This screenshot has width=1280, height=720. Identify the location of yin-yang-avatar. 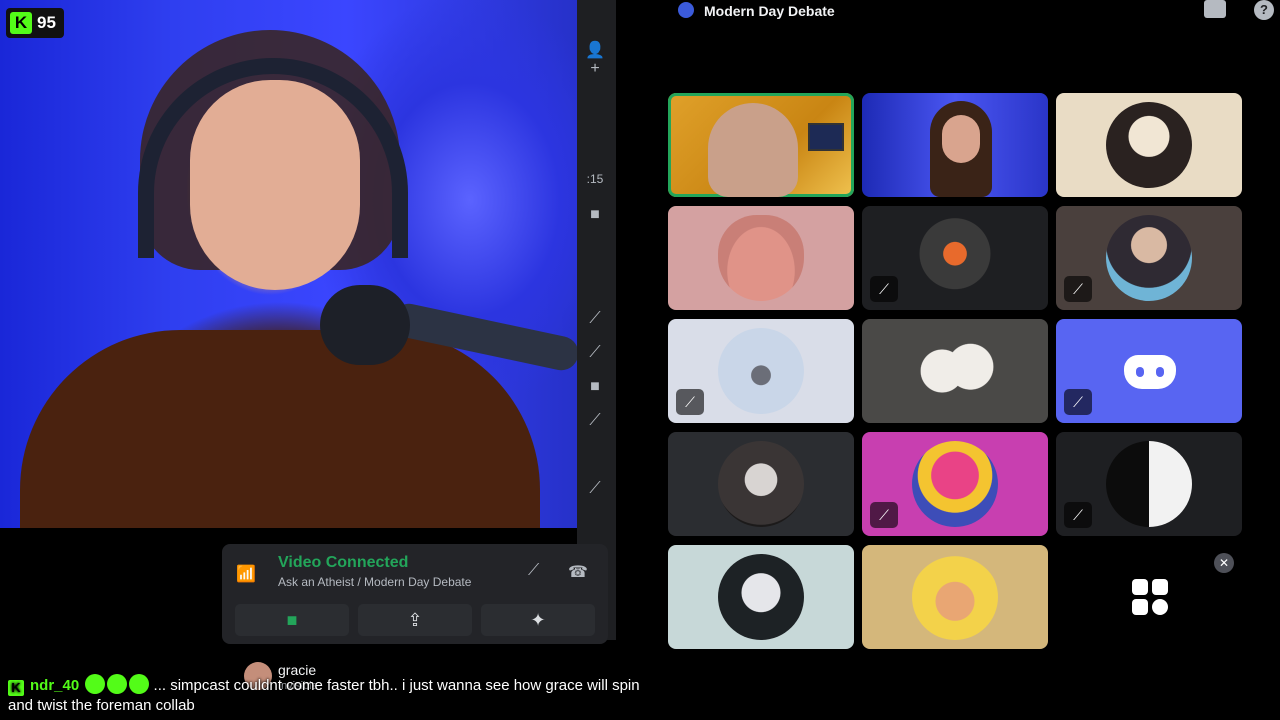
(1149, 484).